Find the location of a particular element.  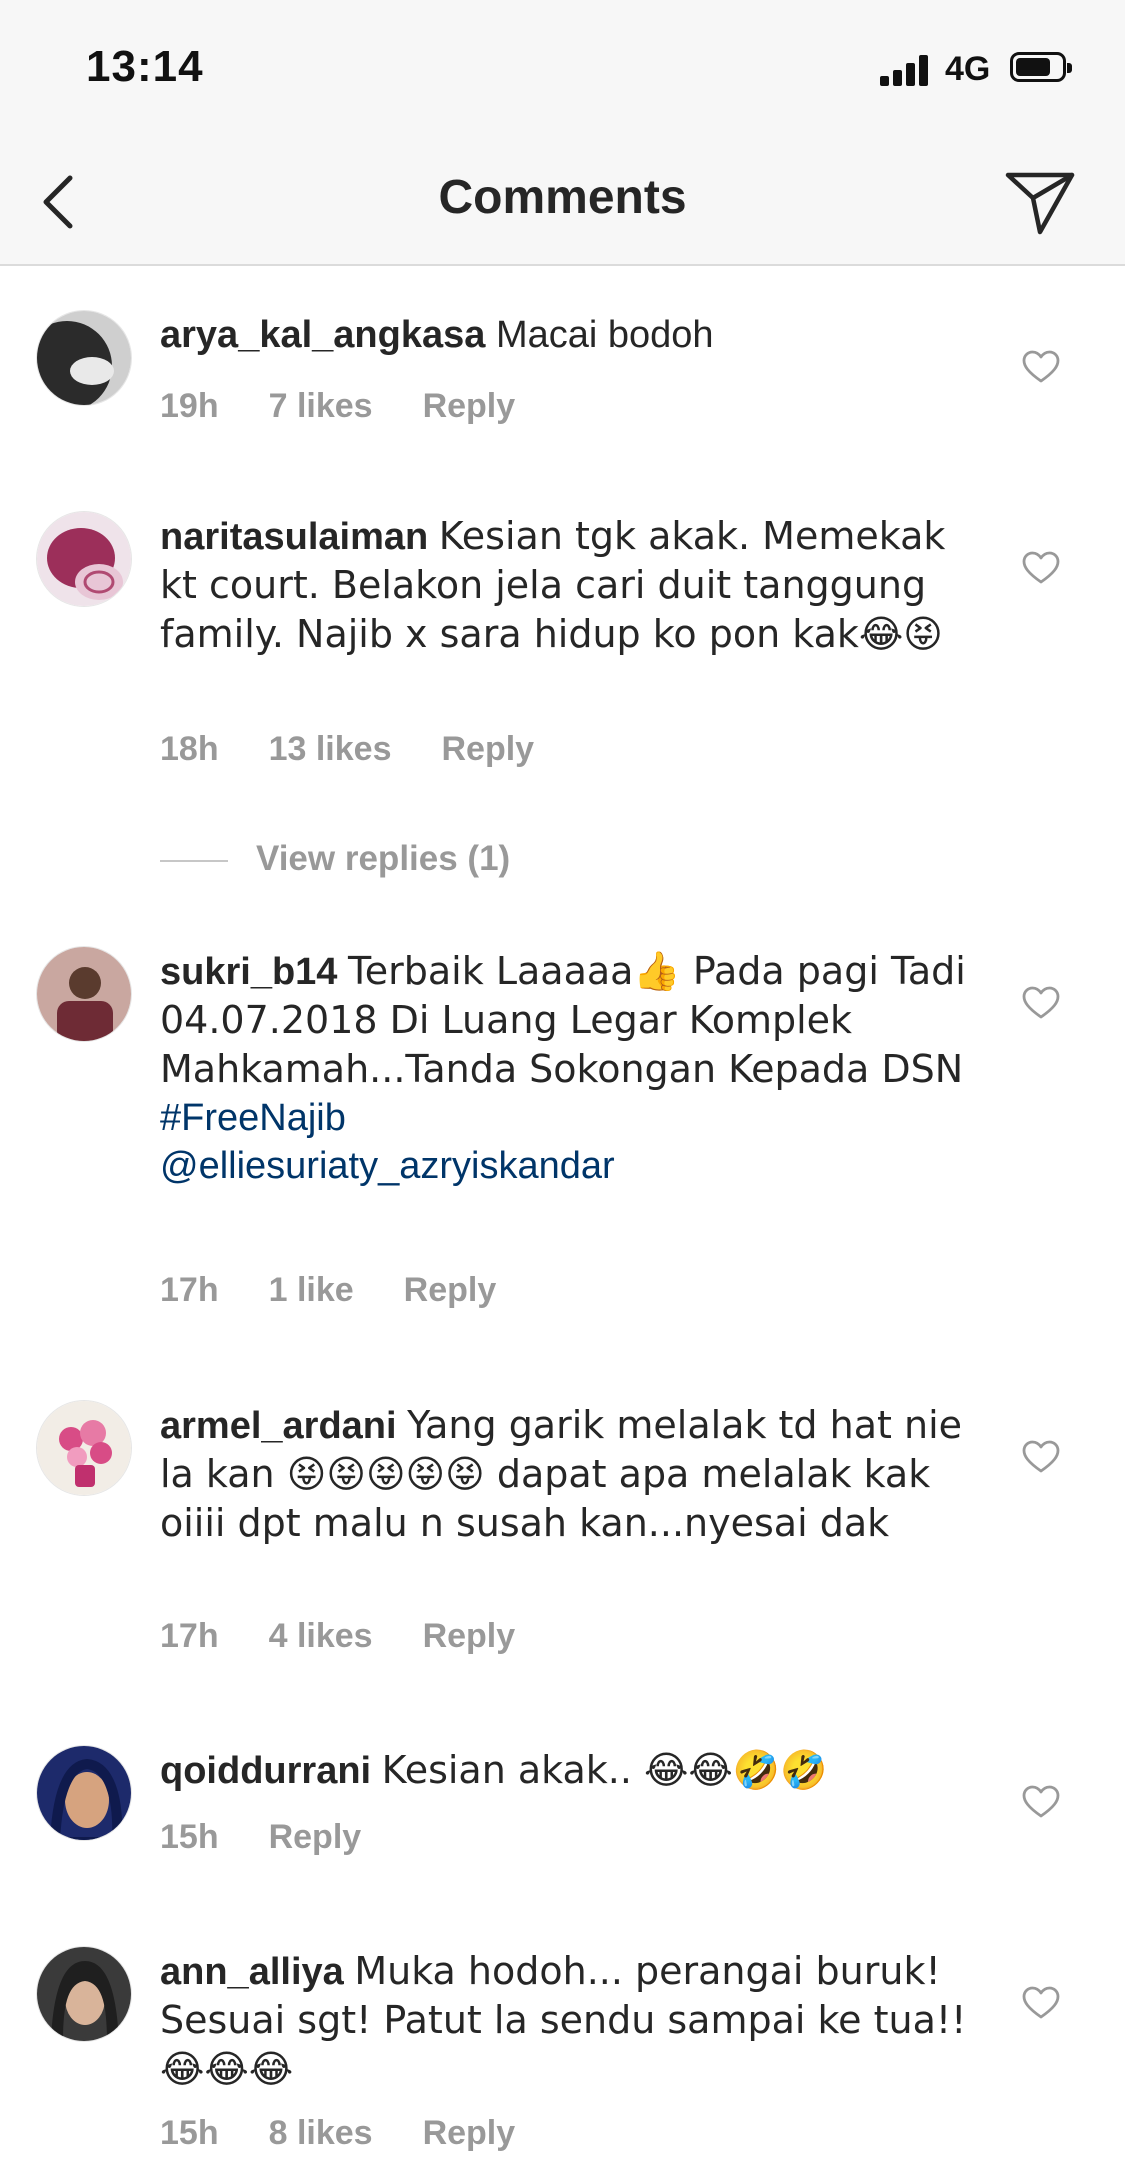

status-bar: 13:14 4G is located at coordinates (562, 70).